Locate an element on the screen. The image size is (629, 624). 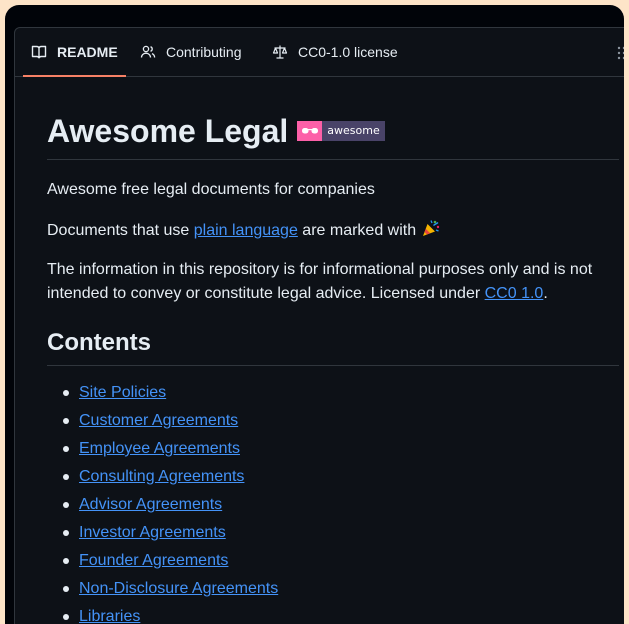
readme-title: Awesome Legal awesome is located at coordinates (216, 131).